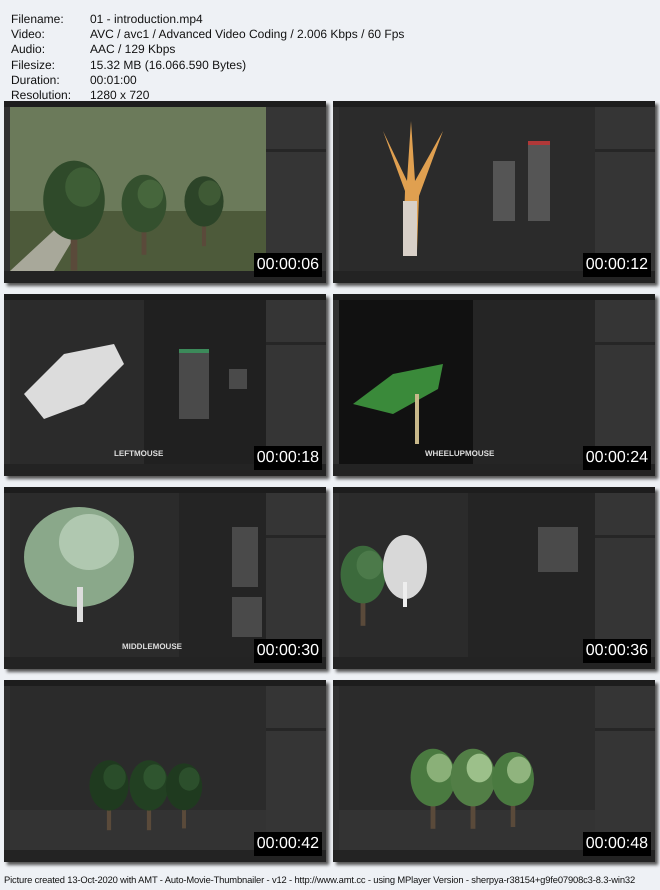  What do you see at coordinates (33, 65) in the screenshot?
I see `info-label: Filesize:` at bounding box center [33, 65].